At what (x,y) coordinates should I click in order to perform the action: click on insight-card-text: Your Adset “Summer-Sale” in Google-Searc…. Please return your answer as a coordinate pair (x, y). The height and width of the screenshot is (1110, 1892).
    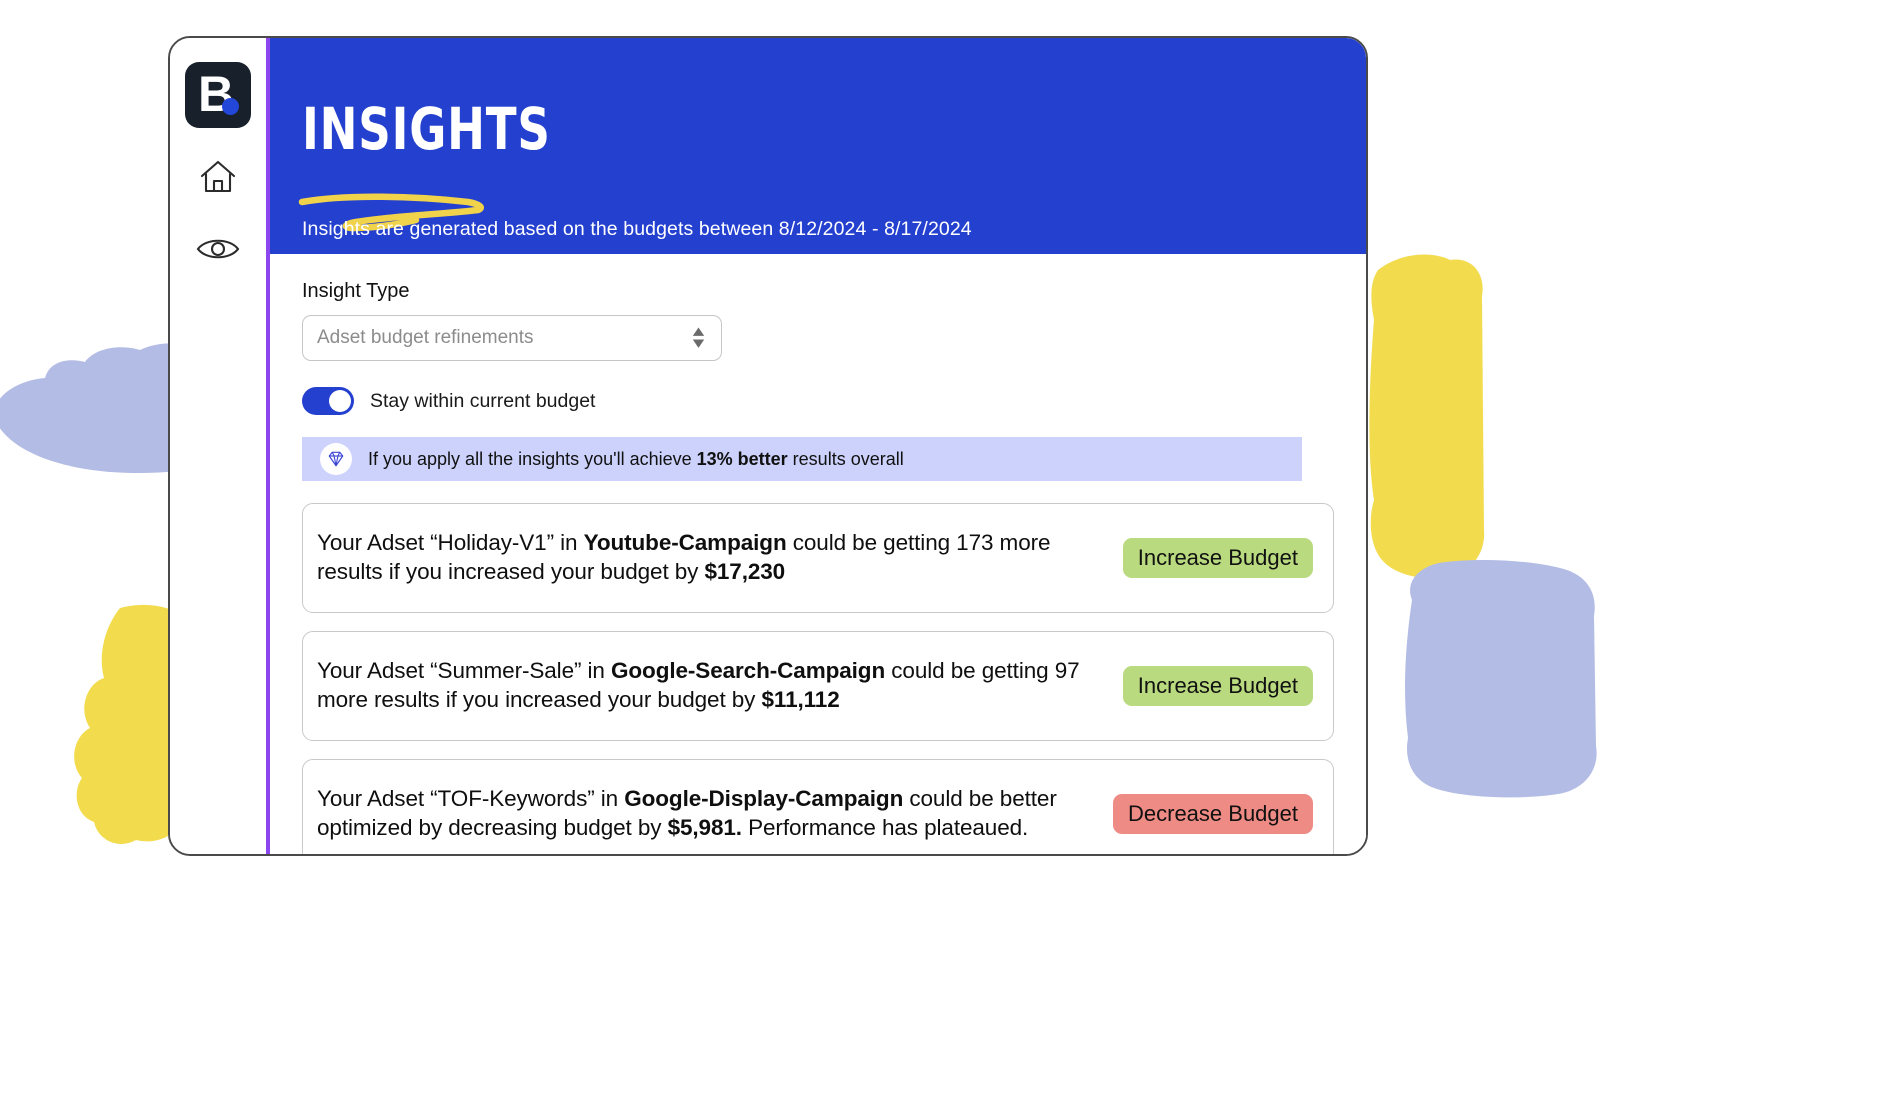
    Looking at the image, I should click on (713, 686).